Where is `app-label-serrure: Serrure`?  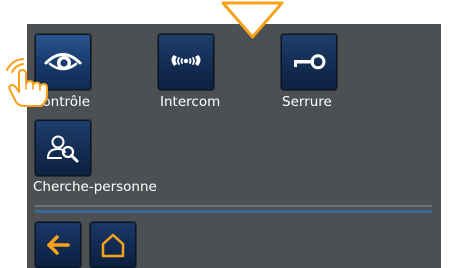
app-label-serrure: Serrure is located at coordinates (307, 102).